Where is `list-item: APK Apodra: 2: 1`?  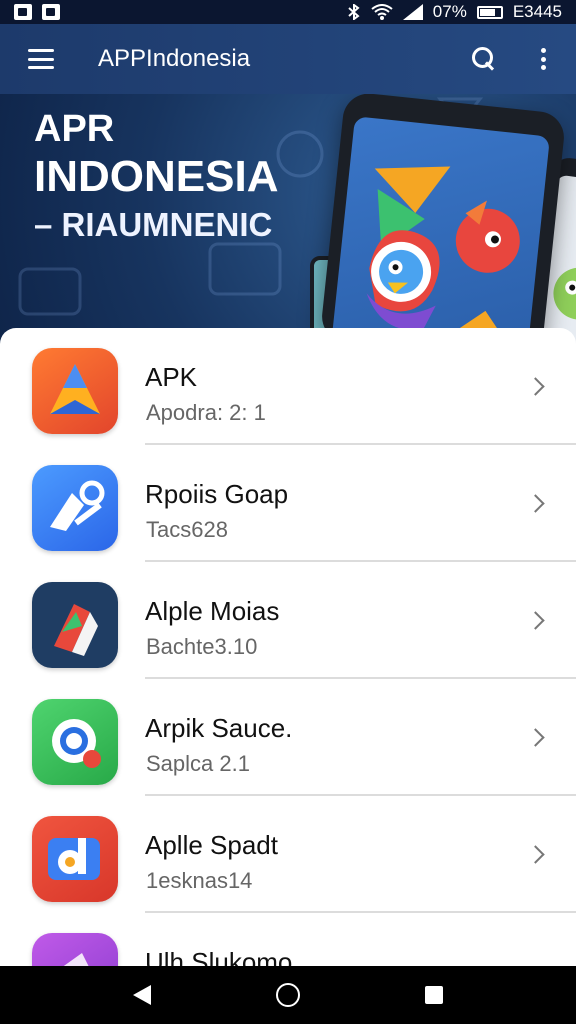 list-item: APK Apodra: 2: 1 is located at coordinates (288, 386).